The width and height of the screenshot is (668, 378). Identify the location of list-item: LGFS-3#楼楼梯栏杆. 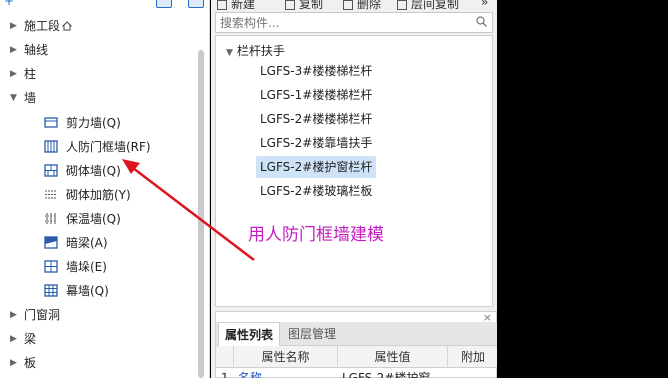
(316, 71).